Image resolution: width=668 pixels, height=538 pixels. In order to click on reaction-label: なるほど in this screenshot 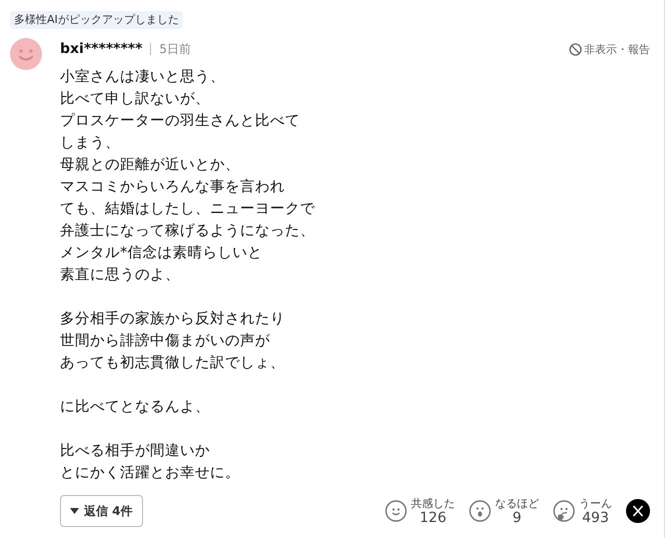, I will do `click(517, 503)`.